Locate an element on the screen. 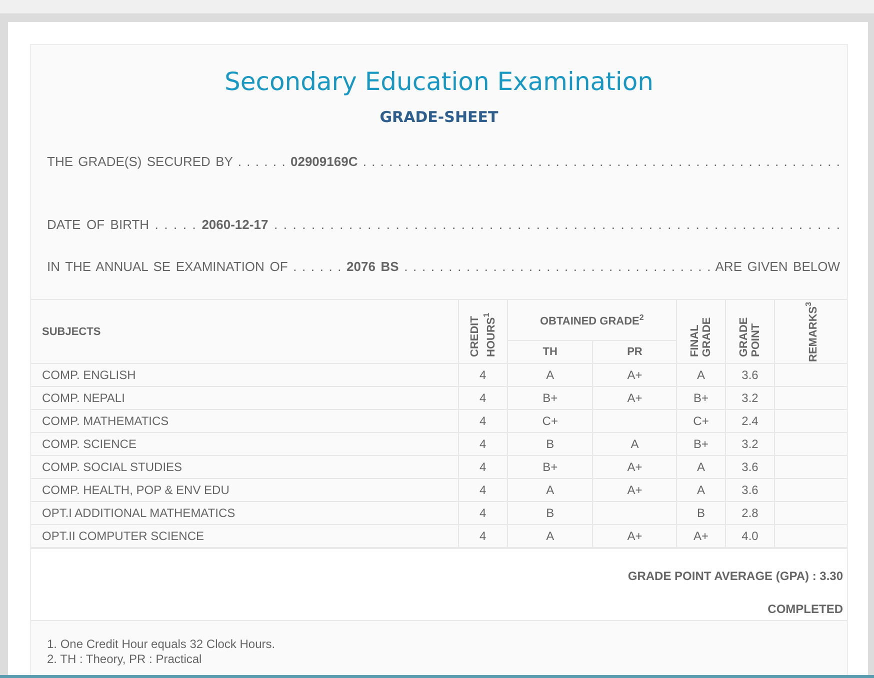 Image resolution: width=874 pixels, height=678 pixels. column-header: TH is located at coordinates (550, 352).